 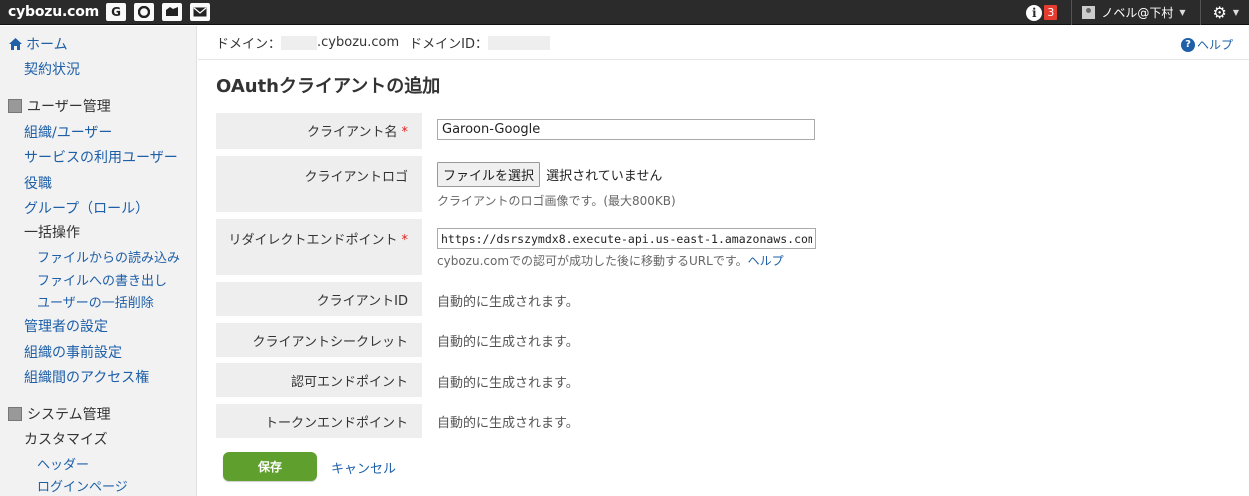 I want to click on redirect-hint: cybozu.comでの認可が成功した後に移動するURLです。ヘルプ, so click(x=610, y=261).